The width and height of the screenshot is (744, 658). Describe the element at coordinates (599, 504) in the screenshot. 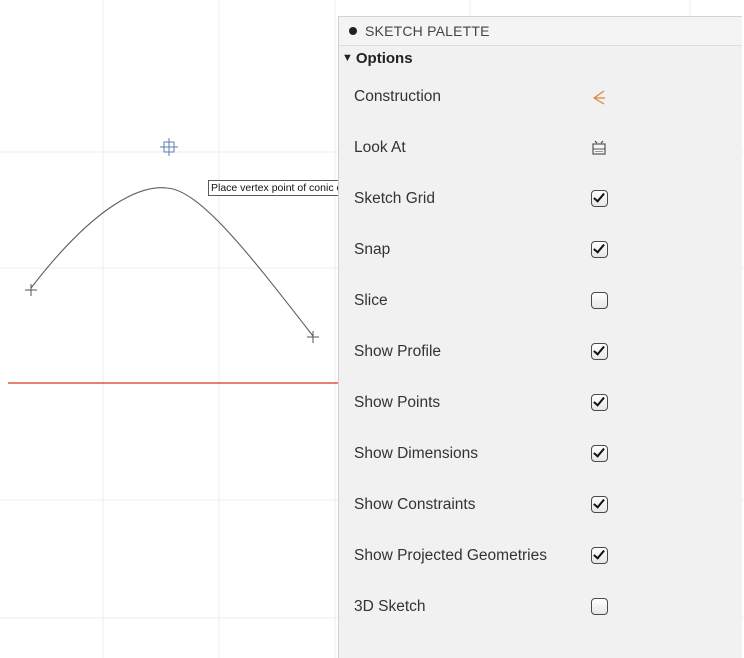

I see `show-constraints-checkbox` at that location.